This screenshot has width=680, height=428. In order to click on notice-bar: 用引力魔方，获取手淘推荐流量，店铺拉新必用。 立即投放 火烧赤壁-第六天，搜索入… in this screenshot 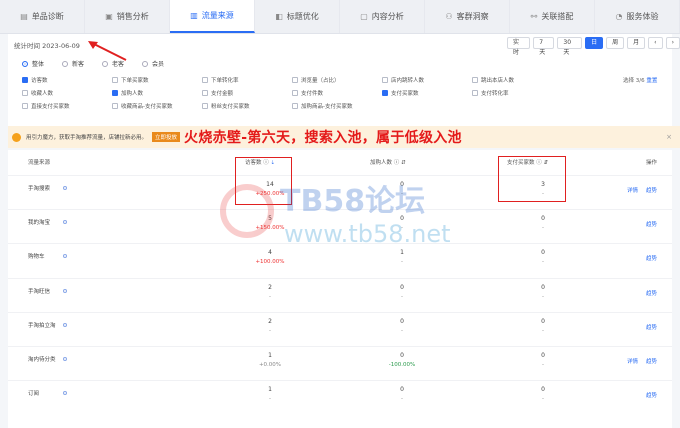, I will do `click(344, 137)`.